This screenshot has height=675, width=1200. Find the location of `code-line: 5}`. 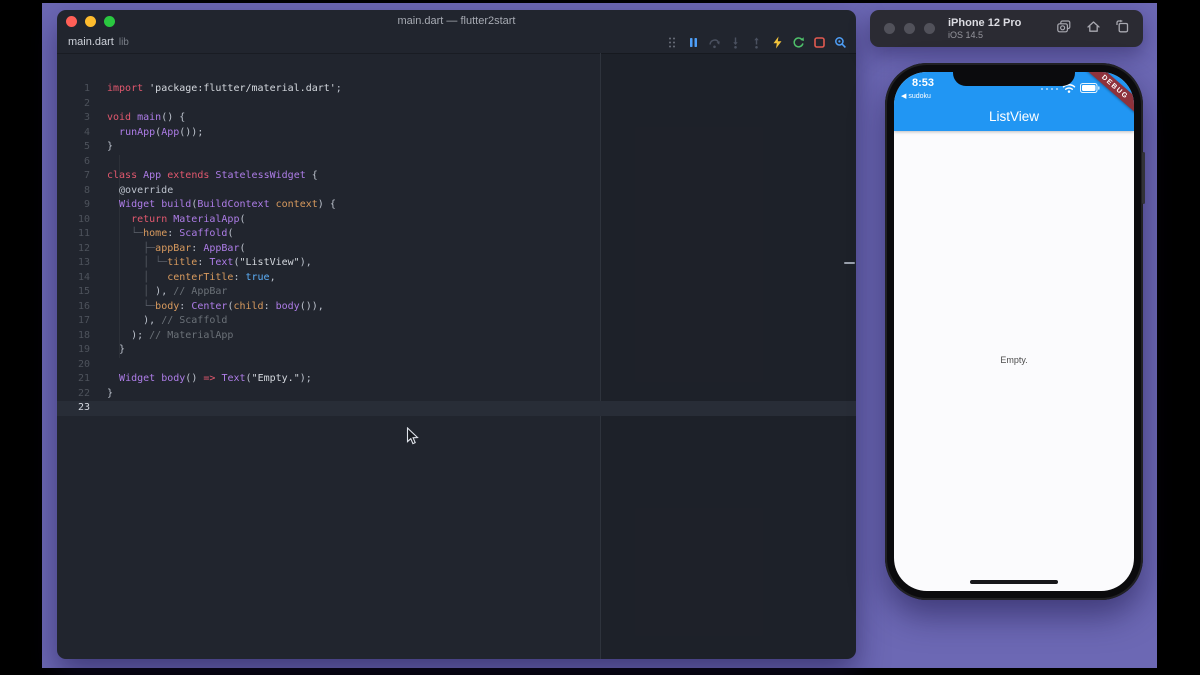

code-line: 5} is located at coordinates (456, 147).